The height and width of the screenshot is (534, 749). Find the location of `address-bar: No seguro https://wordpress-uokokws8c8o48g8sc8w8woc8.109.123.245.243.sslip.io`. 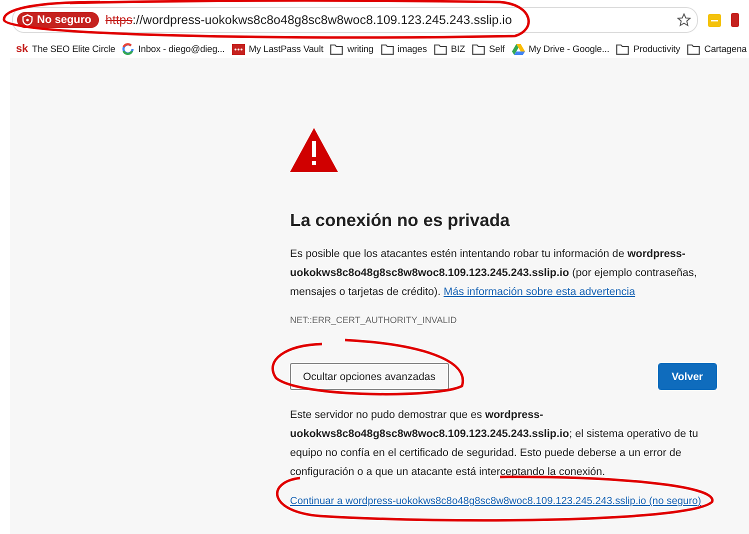

address-bar: No seguro https://wordpress-uokokws8c8o48g8sc8w8woc8.109.123.245.243.sslip.io is located at coordinates (355, 20).